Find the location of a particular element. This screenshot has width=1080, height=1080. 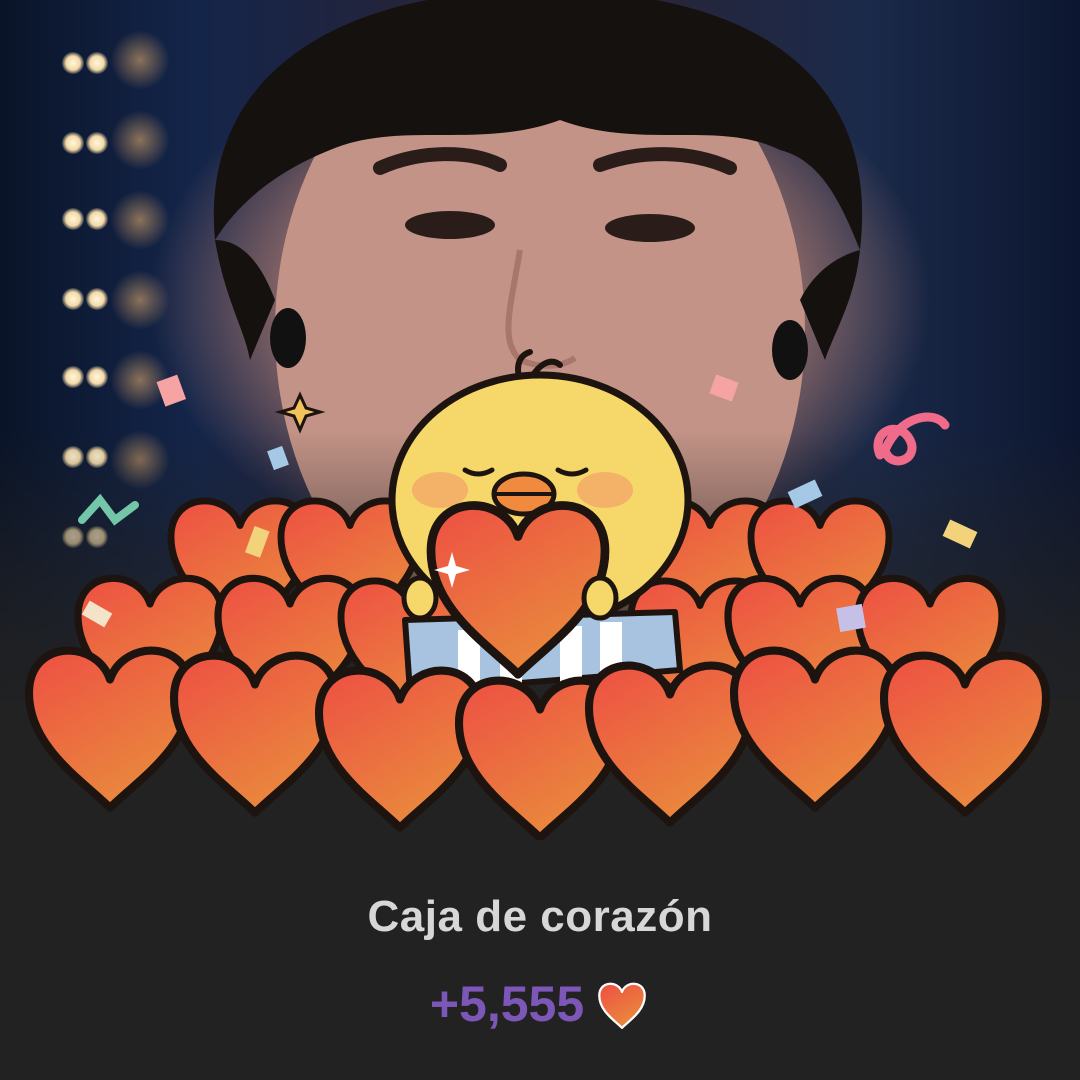

heart-icon is located at coordinates (622, 1005).